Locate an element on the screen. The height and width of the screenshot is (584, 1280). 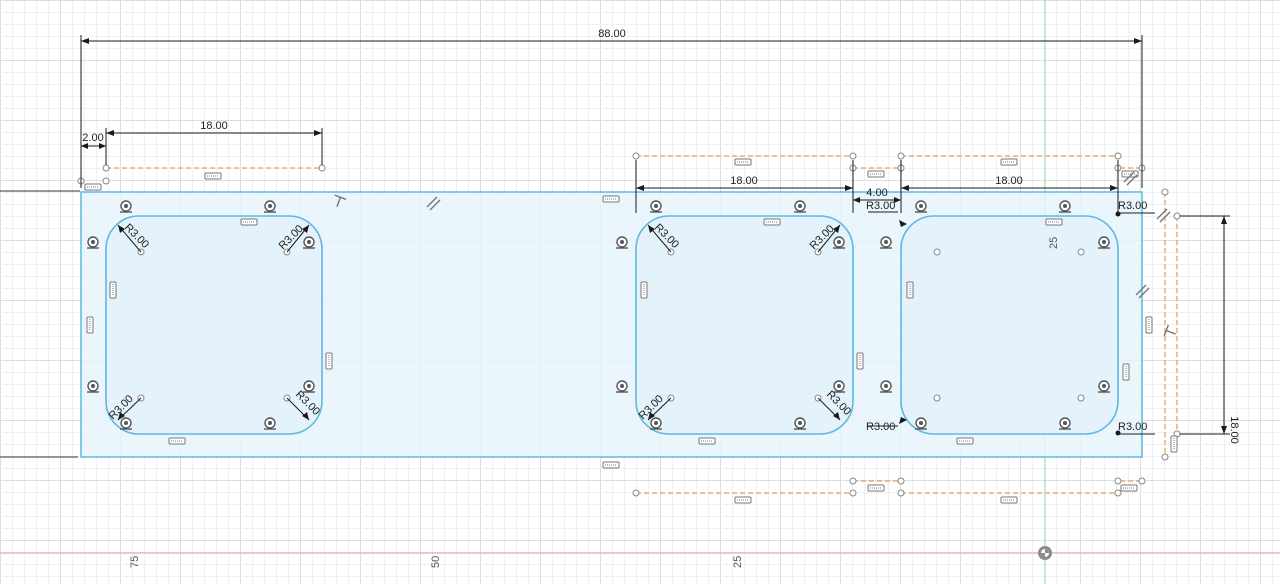
ruler-x-75: 75 is located at coordinates (135, 562).